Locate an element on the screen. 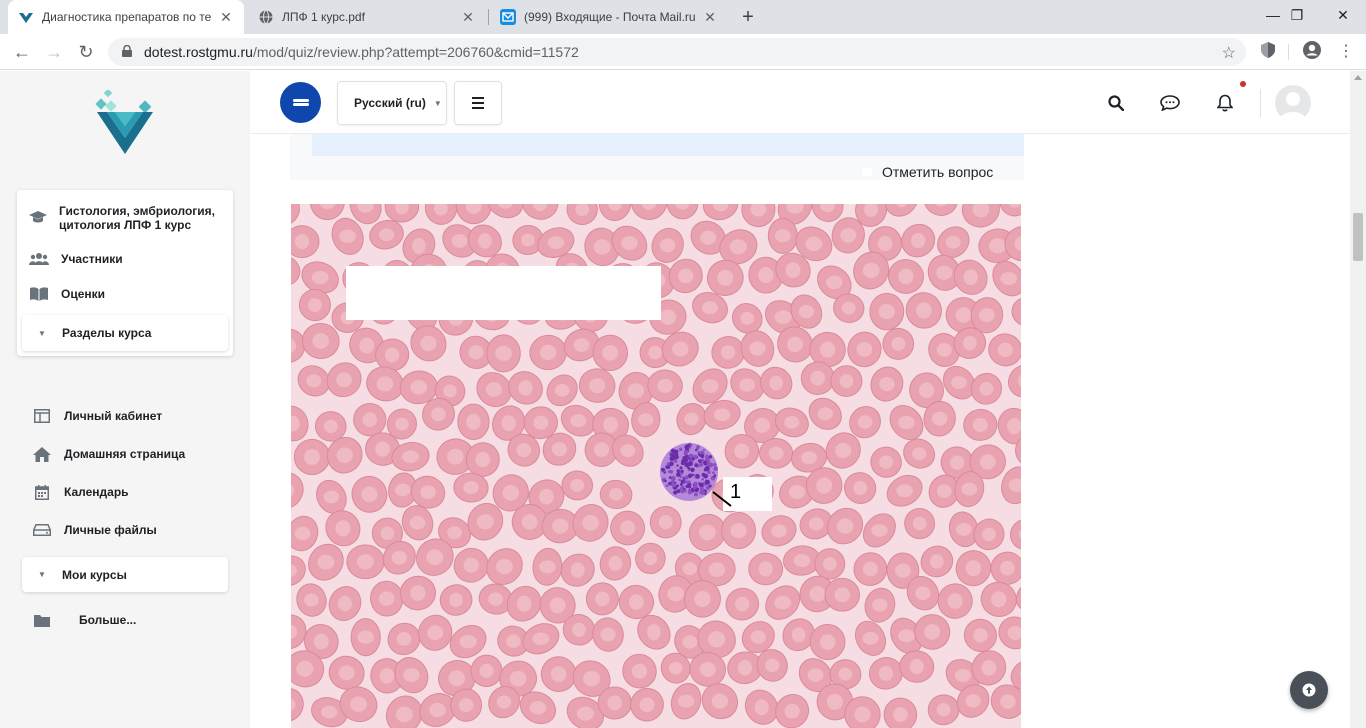 The image size is (1366, 728). sidebar-item-label: Личные файлы is located at coordinates (110, 530).